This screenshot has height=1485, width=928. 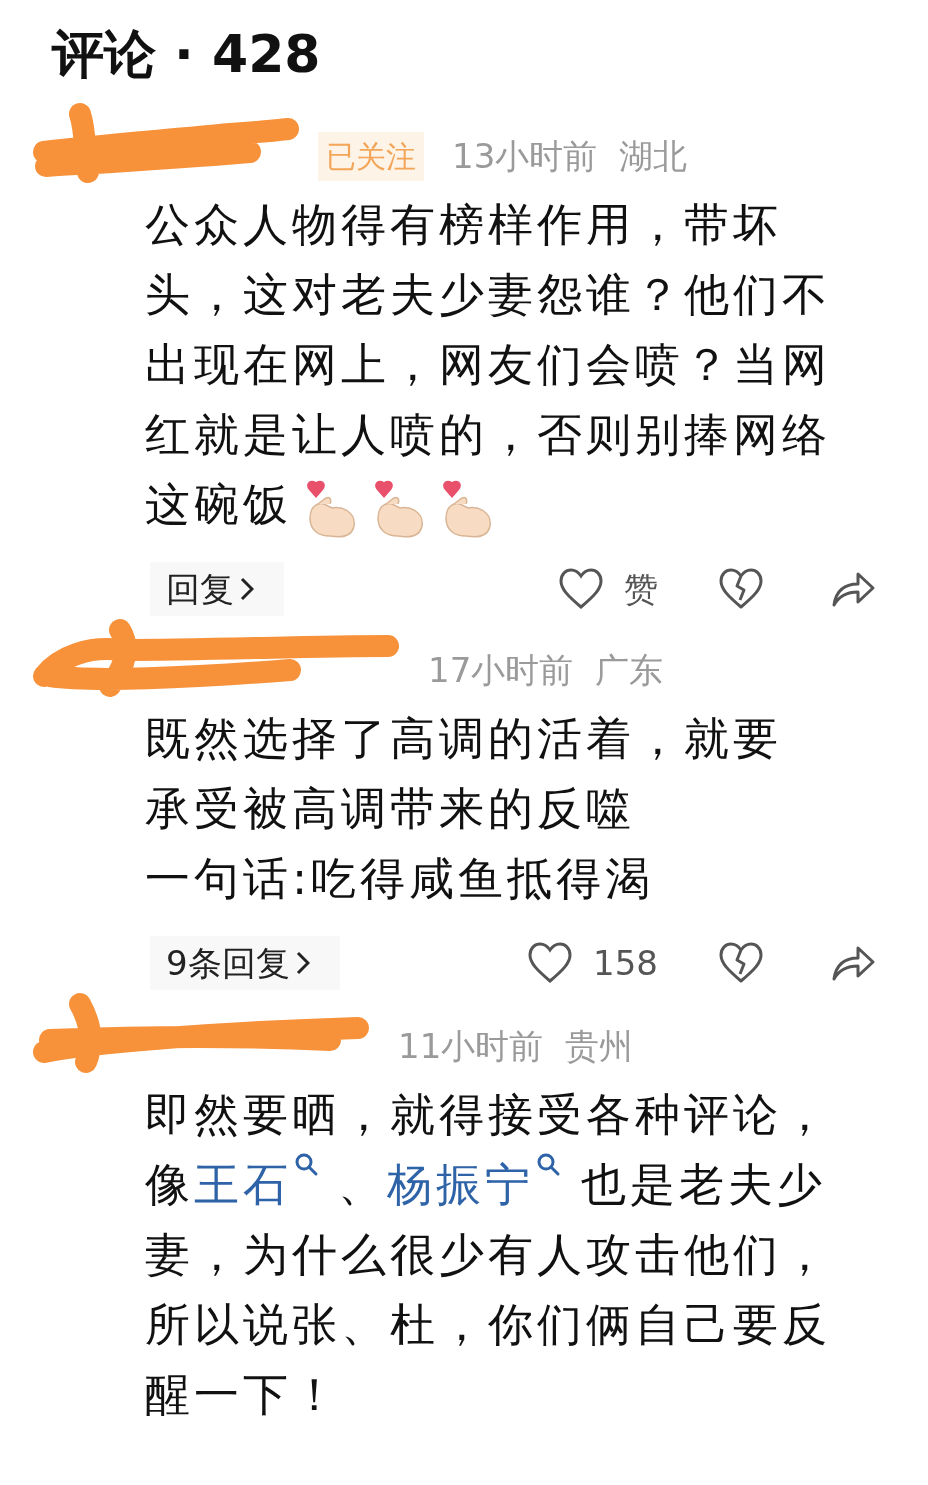 What do you see at coordinates (501, 670) in the screenshot?
I see `comment-time: 17小时前` at bounding box center [501, 670].